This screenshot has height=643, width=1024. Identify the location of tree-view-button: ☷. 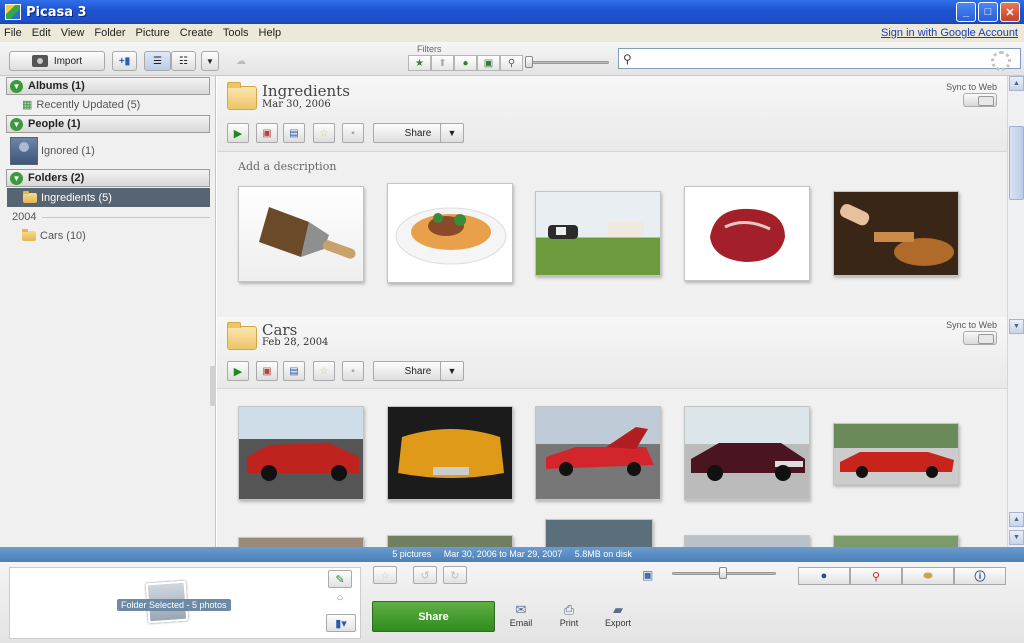
(183, 61).